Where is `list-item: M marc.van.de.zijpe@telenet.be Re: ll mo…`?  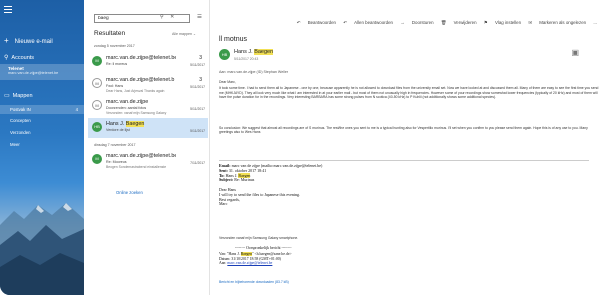 list-item: M marc.van.de.zijpe@telenet.be Re: ll mo… is located at coordinates (148, 62).